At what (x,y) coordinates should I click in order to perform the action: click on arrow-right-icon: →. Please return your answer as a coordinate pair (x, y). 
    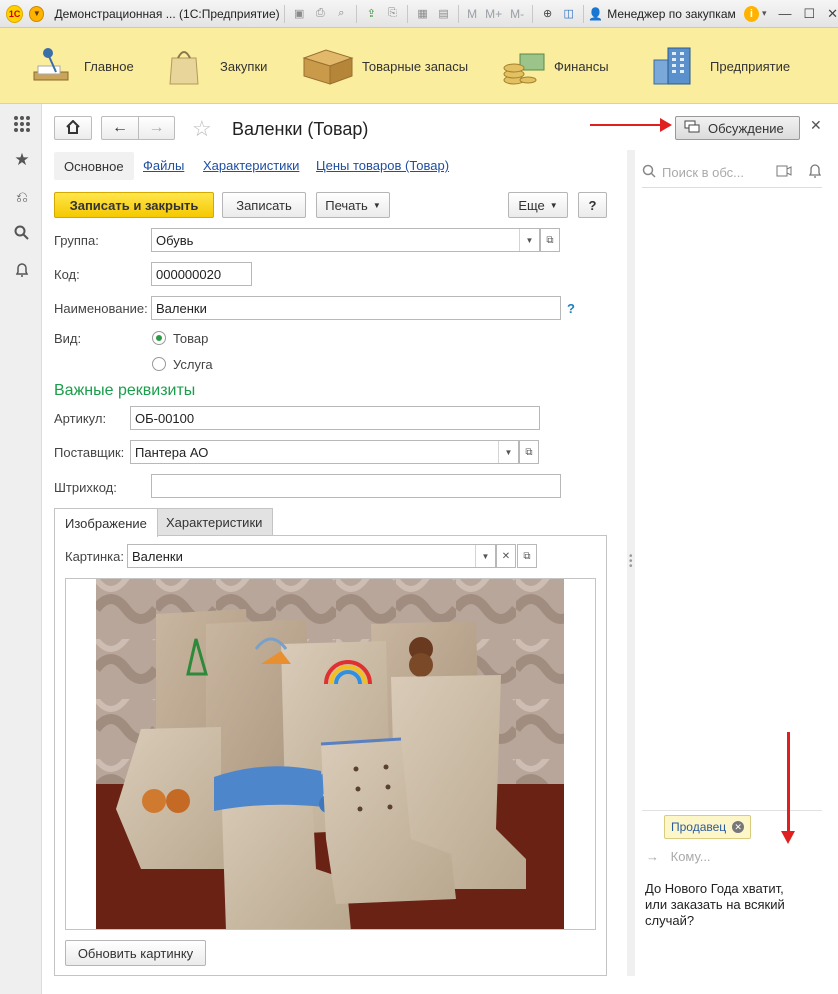
    Looking at the image, I should click on (156, 127).